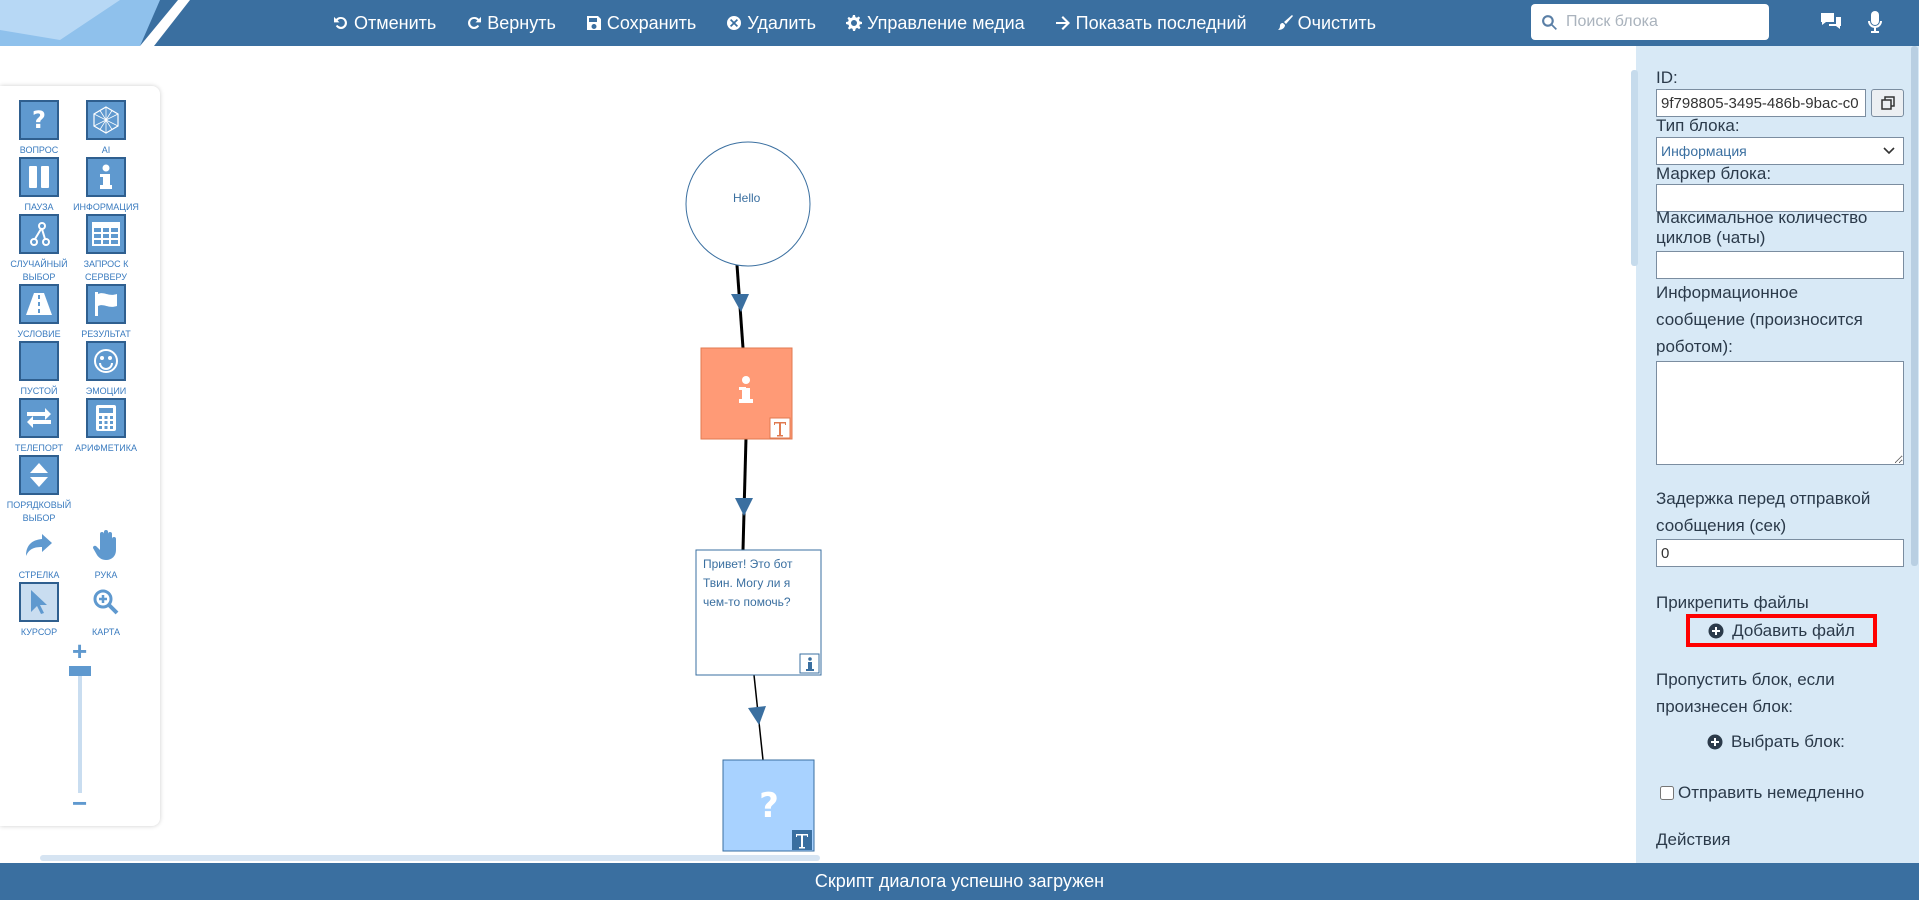  I want to click on canvas-vertical-scrollbar, so click(1634, 168).